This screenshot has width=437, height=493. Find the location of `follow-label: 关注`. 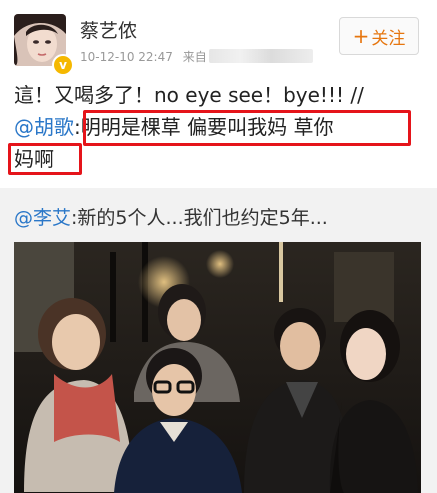

follow-label: 关注 is located at coordinates (388, 38).